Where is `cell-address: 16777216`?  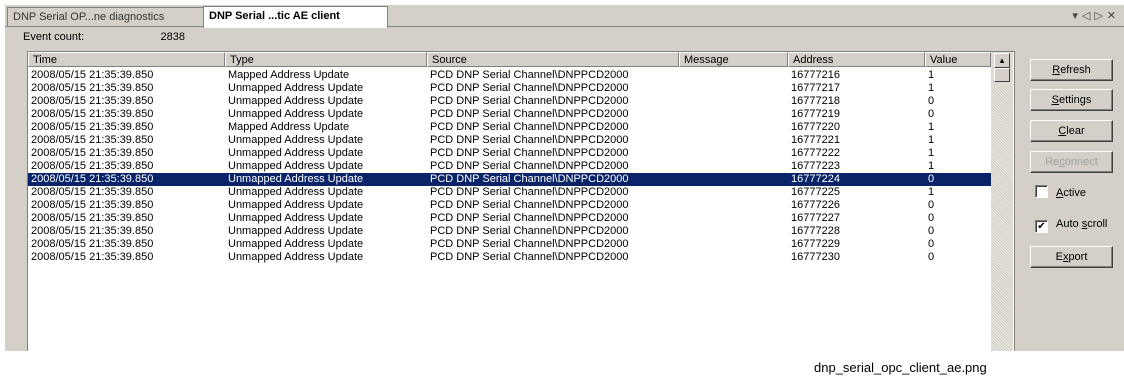
cell-address: 16777216 is located at coordinates (815, 75).